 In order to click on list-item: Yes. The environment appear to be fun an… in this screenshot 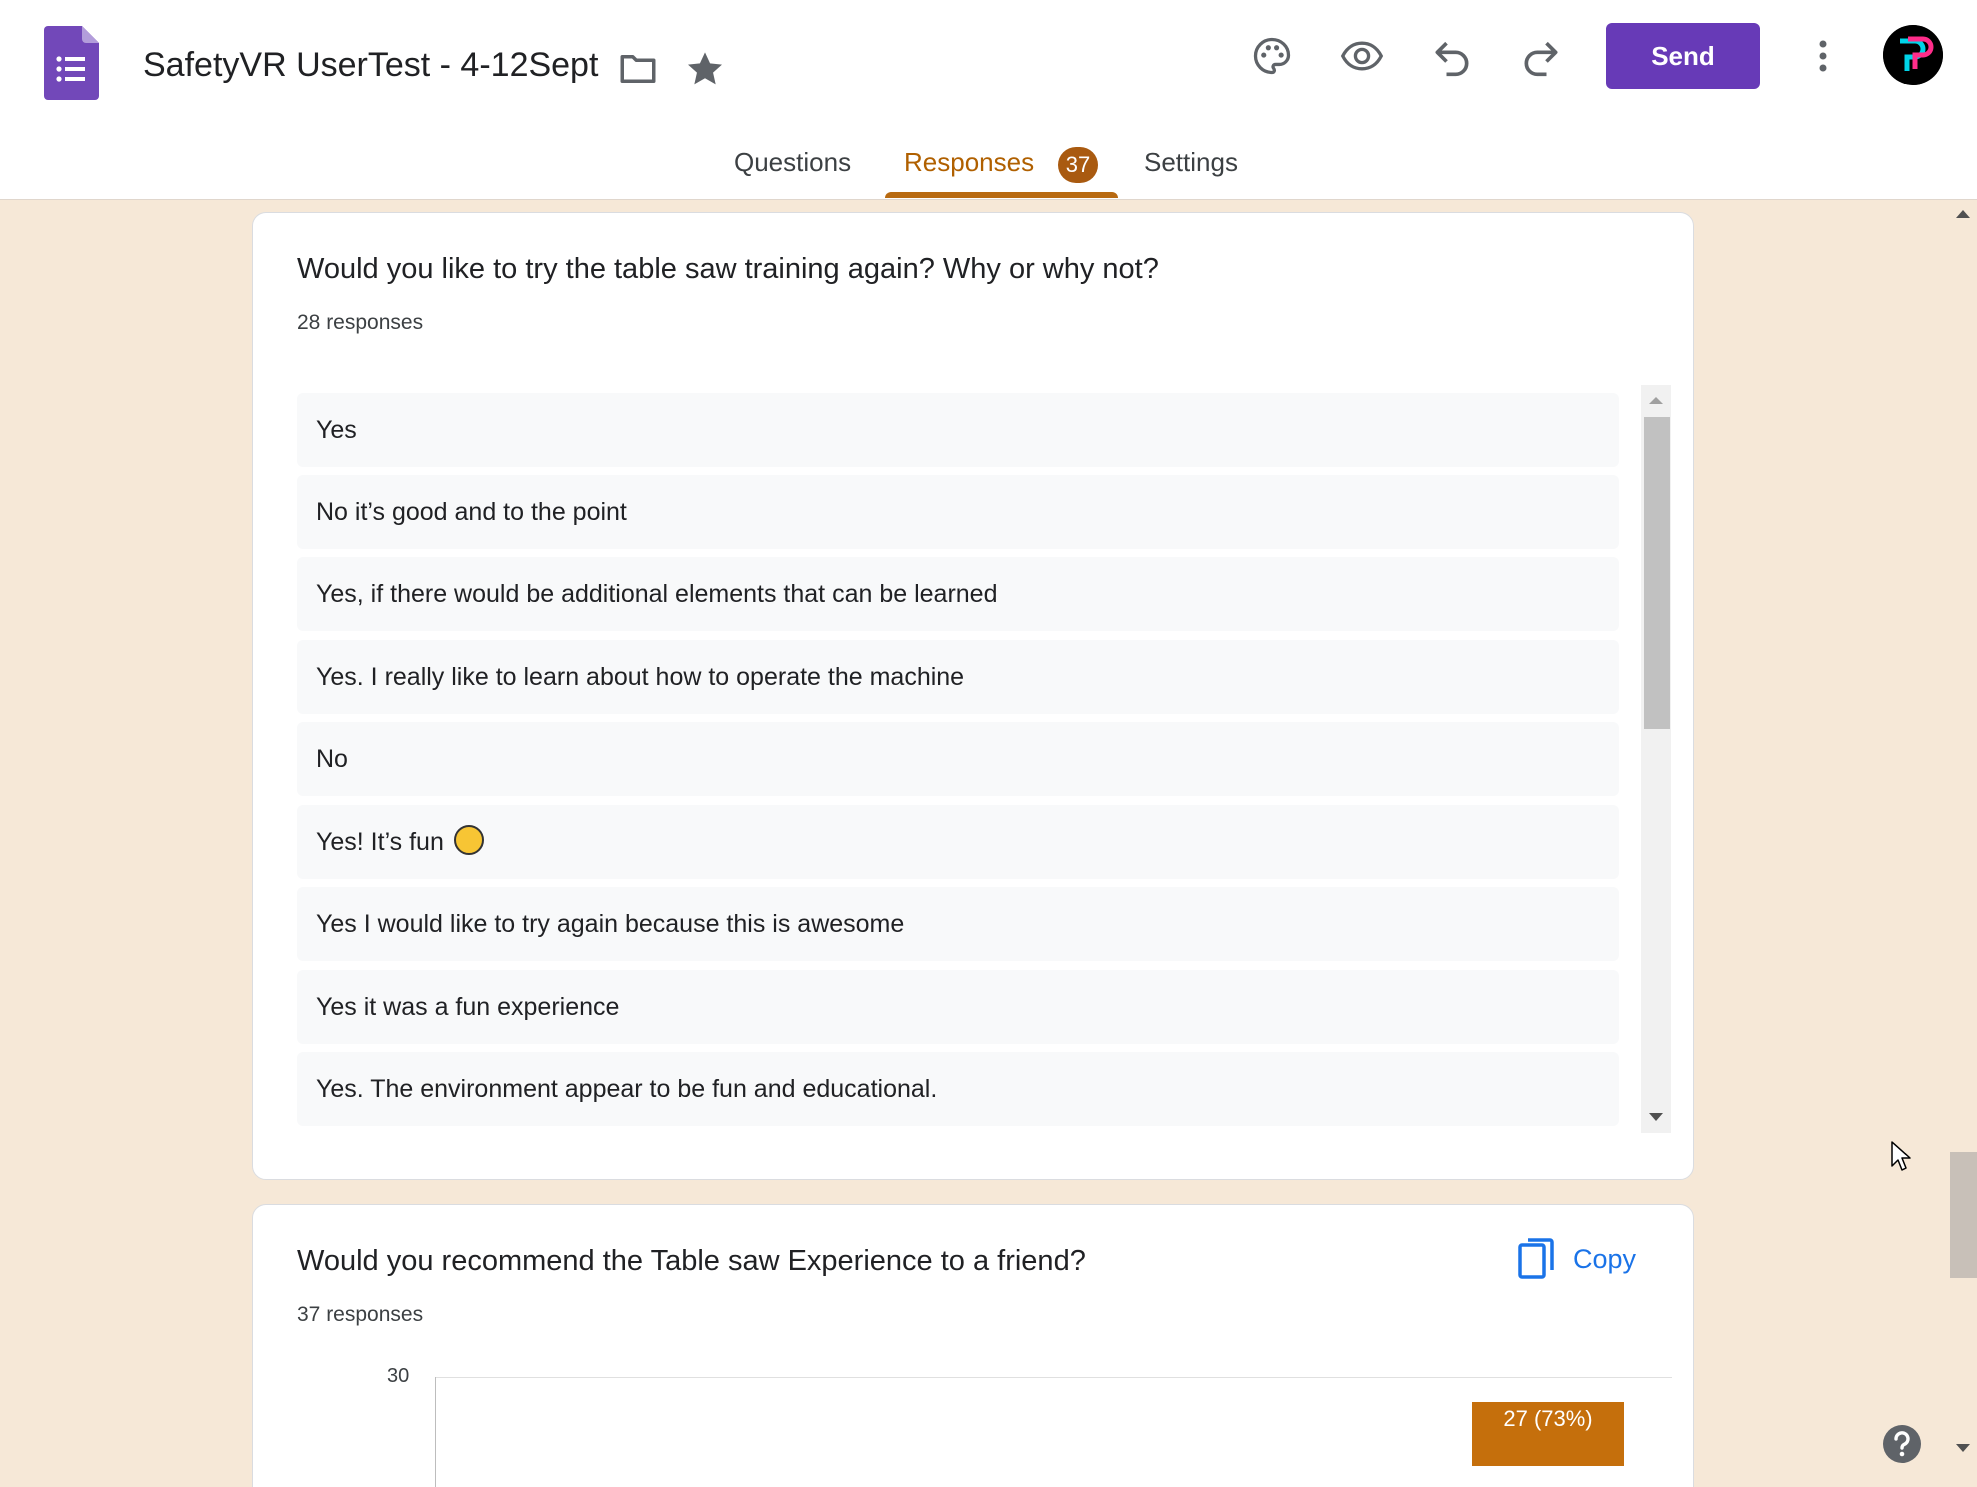, I will do `click(958, 1089)`.